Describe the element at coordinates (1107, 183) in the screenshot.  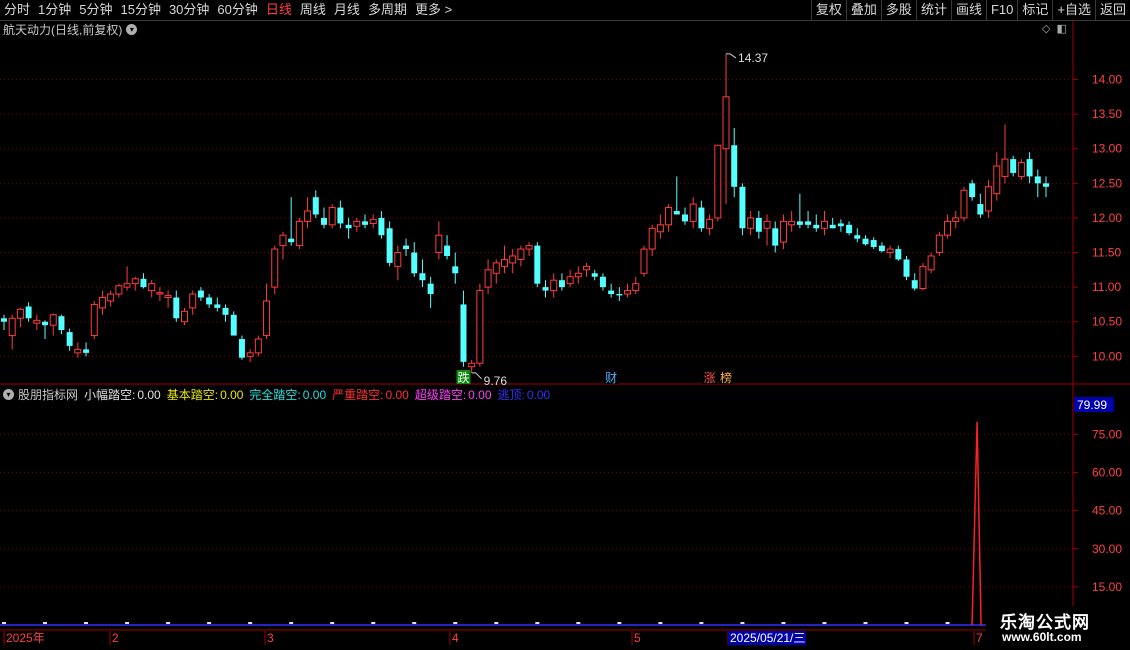
I see `price-tick-label: 12.50` at that location.